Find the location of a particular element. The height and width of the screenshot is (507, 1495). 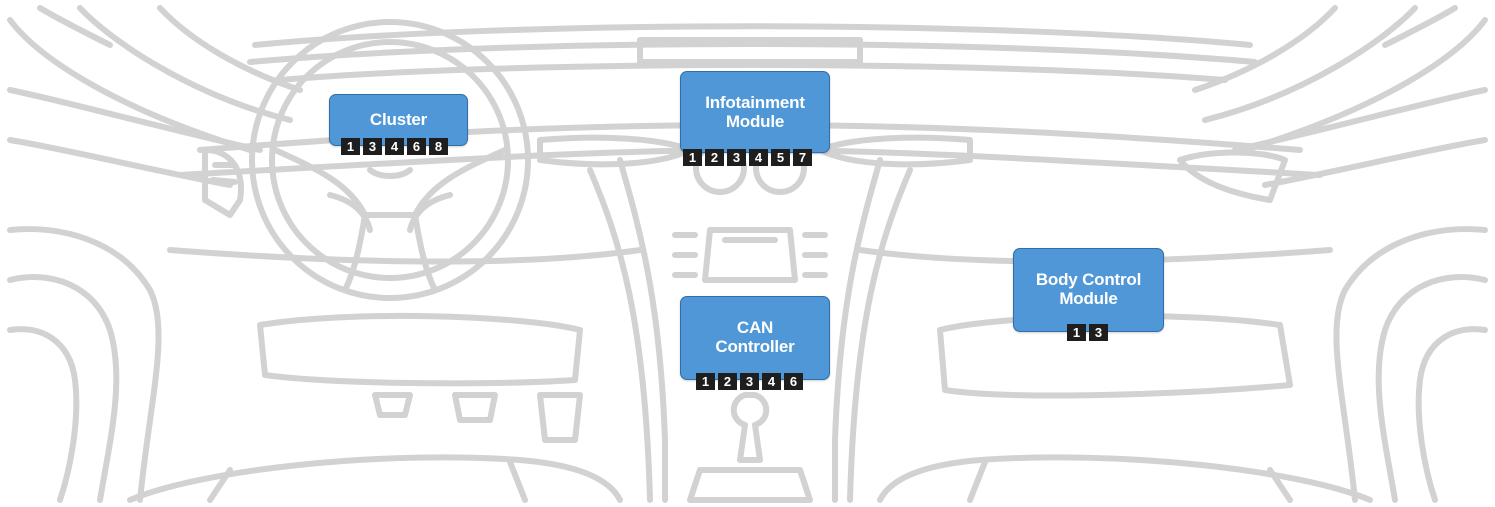

cluster-badge: 4 is located at coordinates (394, 146).